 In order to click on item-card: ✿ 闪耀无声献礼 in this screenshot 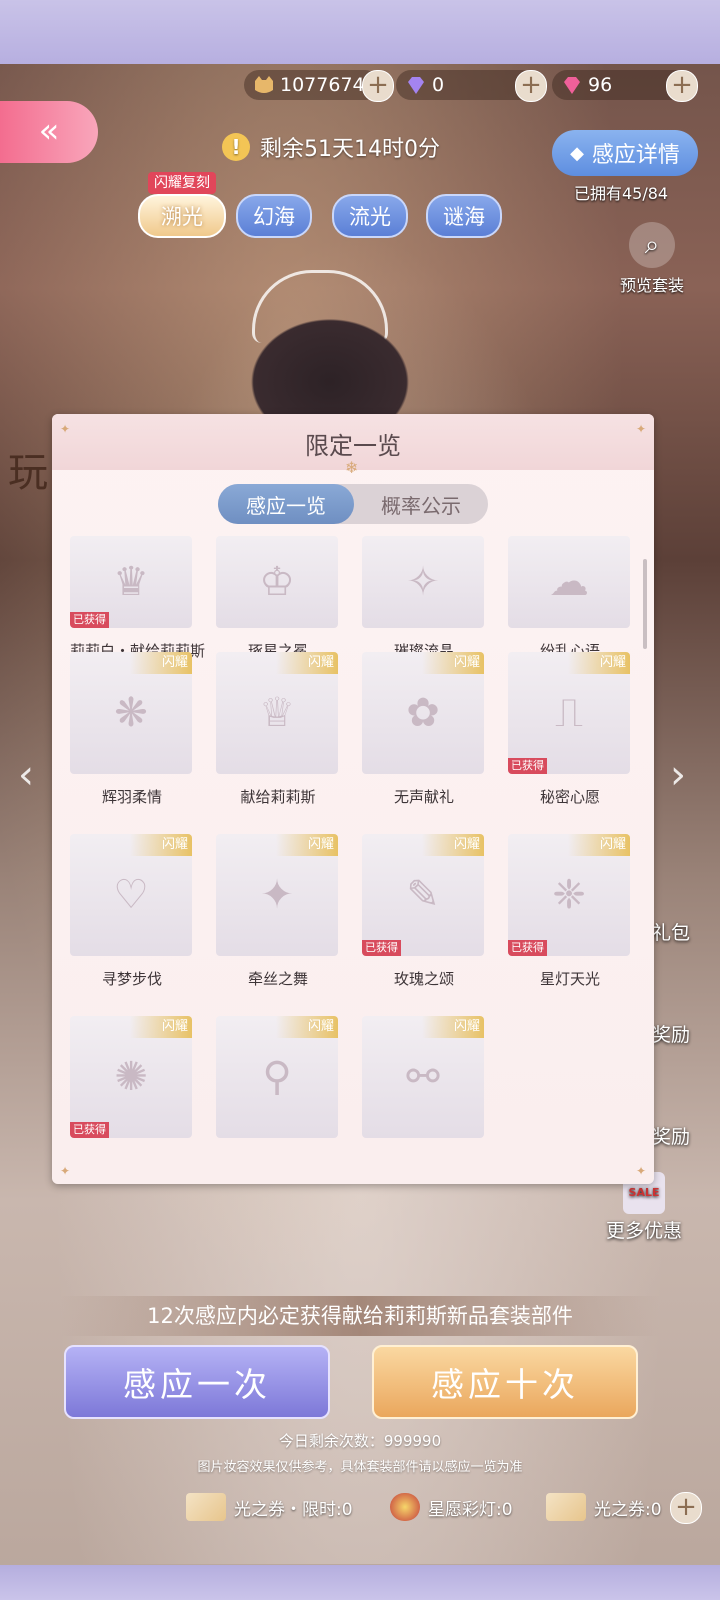, I will do `click(424, 729)`.